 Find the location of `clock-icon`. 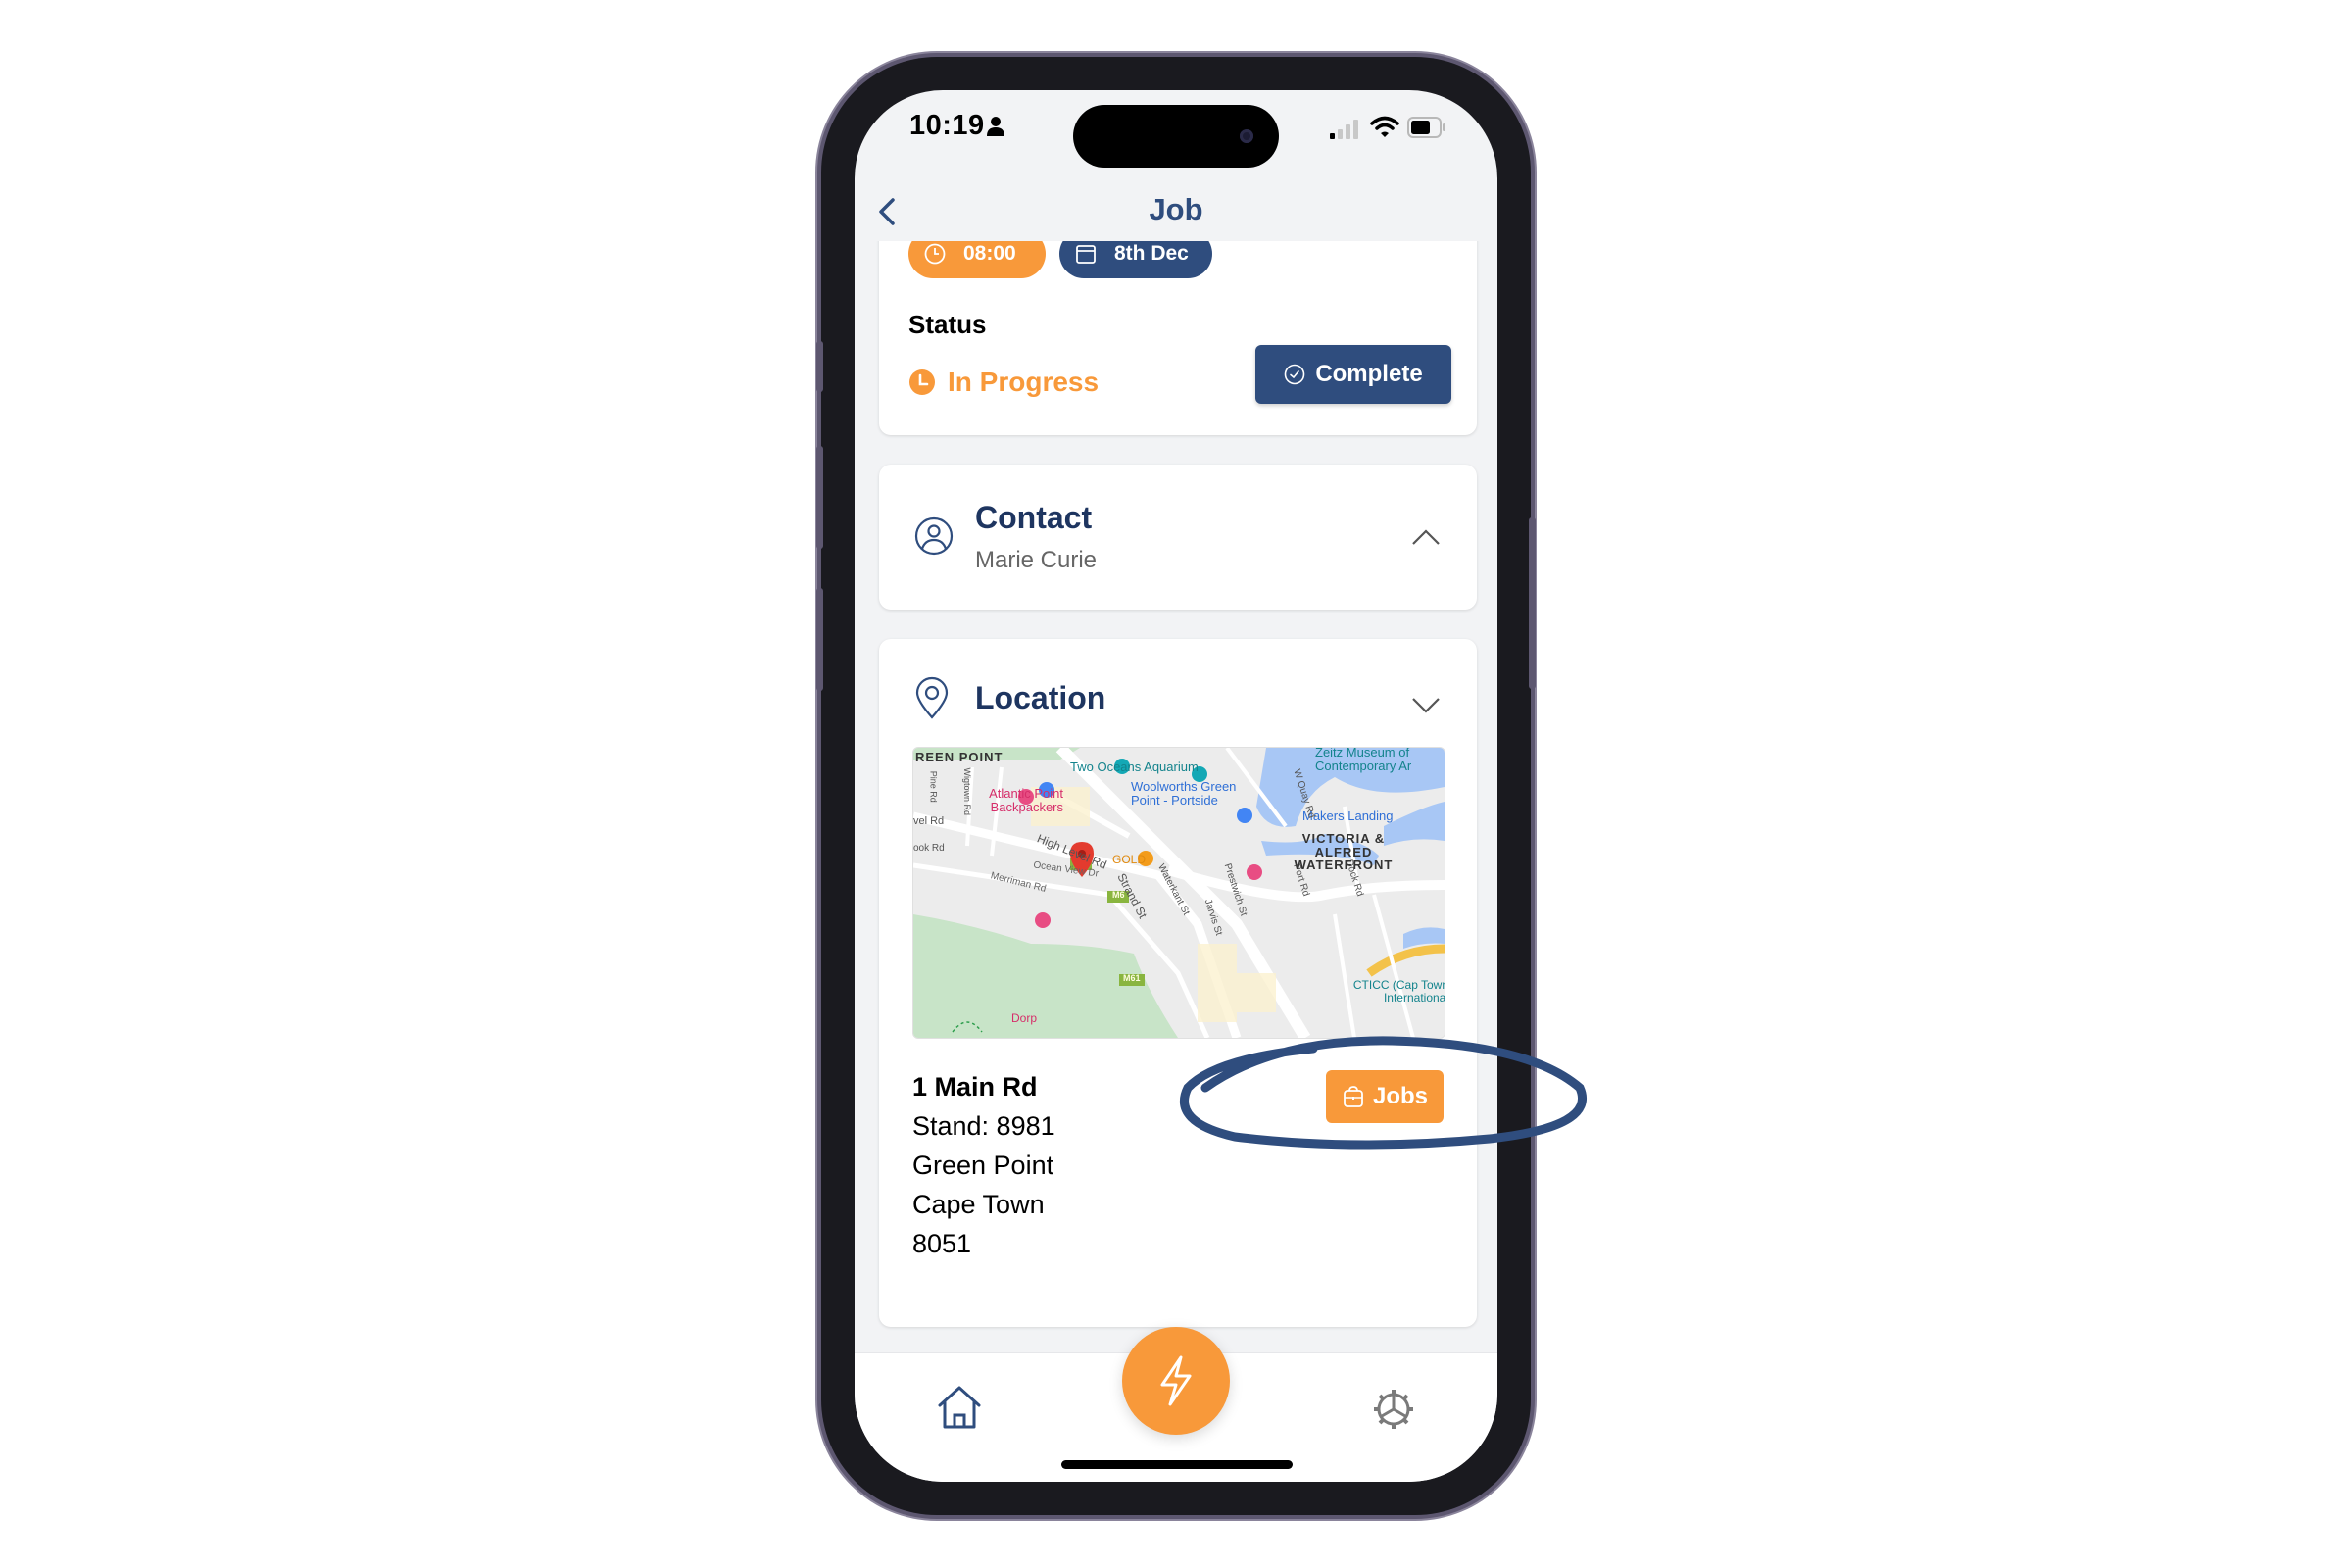

clock-icon is located at coordinates (935, 254).